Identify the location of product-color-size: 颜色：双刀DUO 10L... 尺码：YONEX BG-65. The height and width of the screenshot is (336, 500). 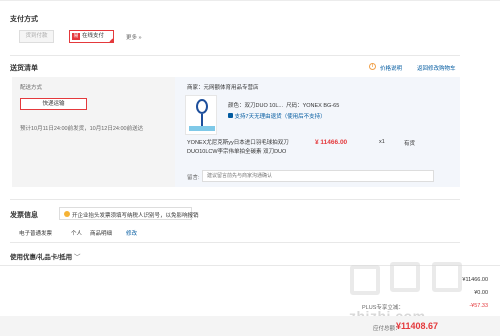
(283, 105).